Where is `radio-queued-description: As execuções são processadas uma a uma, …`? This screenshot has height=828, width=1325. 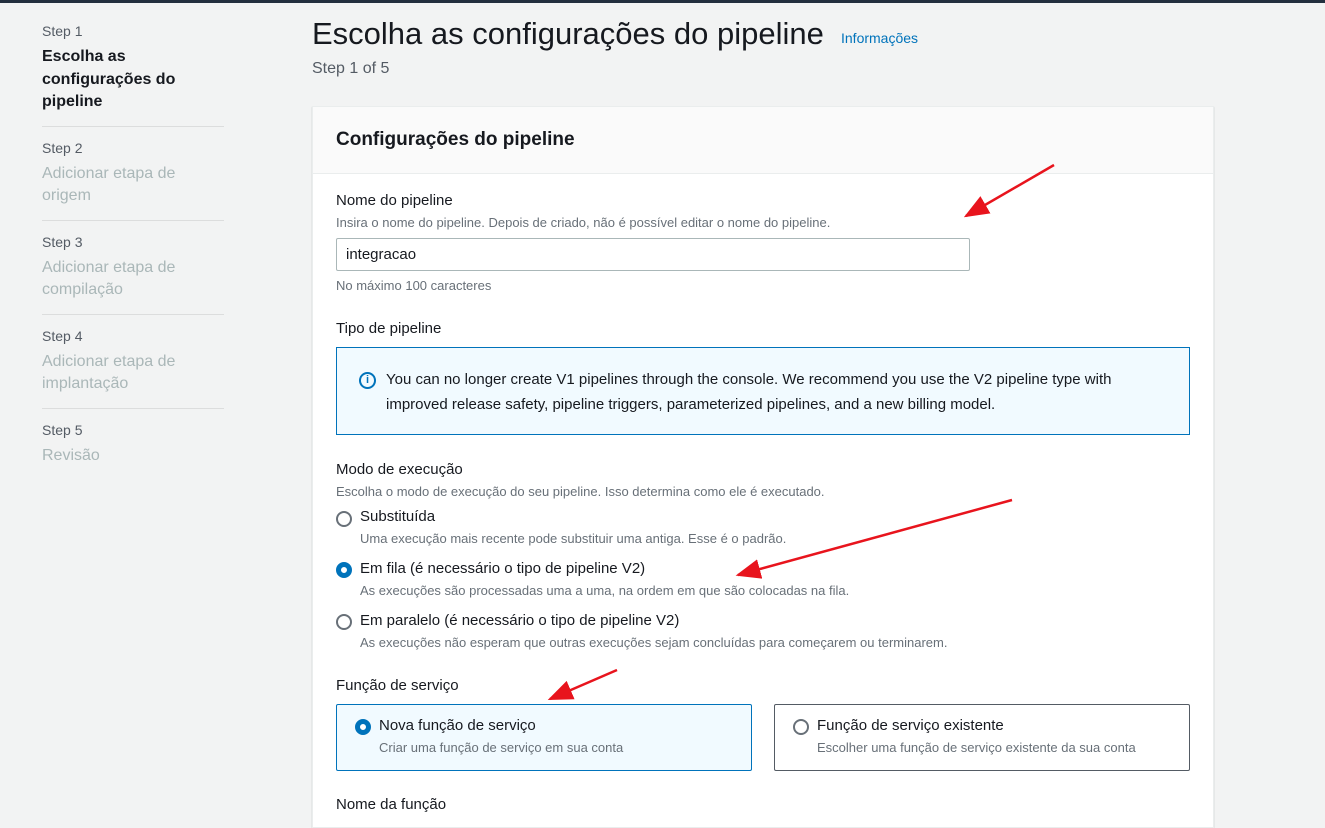
radio-queued-description: As execuções são processadas uma a uma, … is located at coordinates (605, 590).